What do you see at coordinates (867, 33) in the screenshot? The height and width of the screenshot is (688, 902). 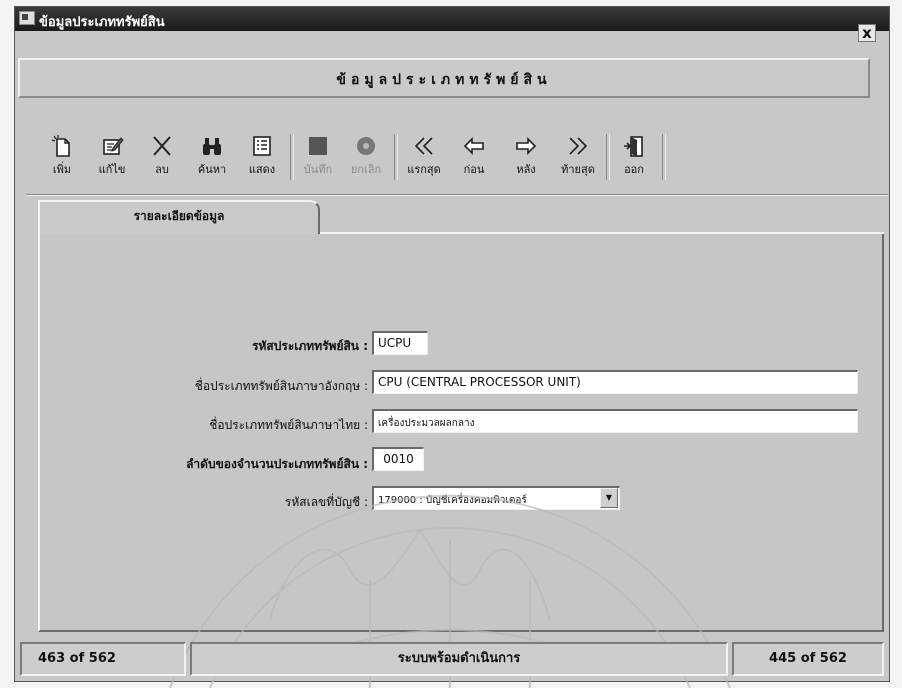 I see `close-button: x` at bounding box center [867, 33].